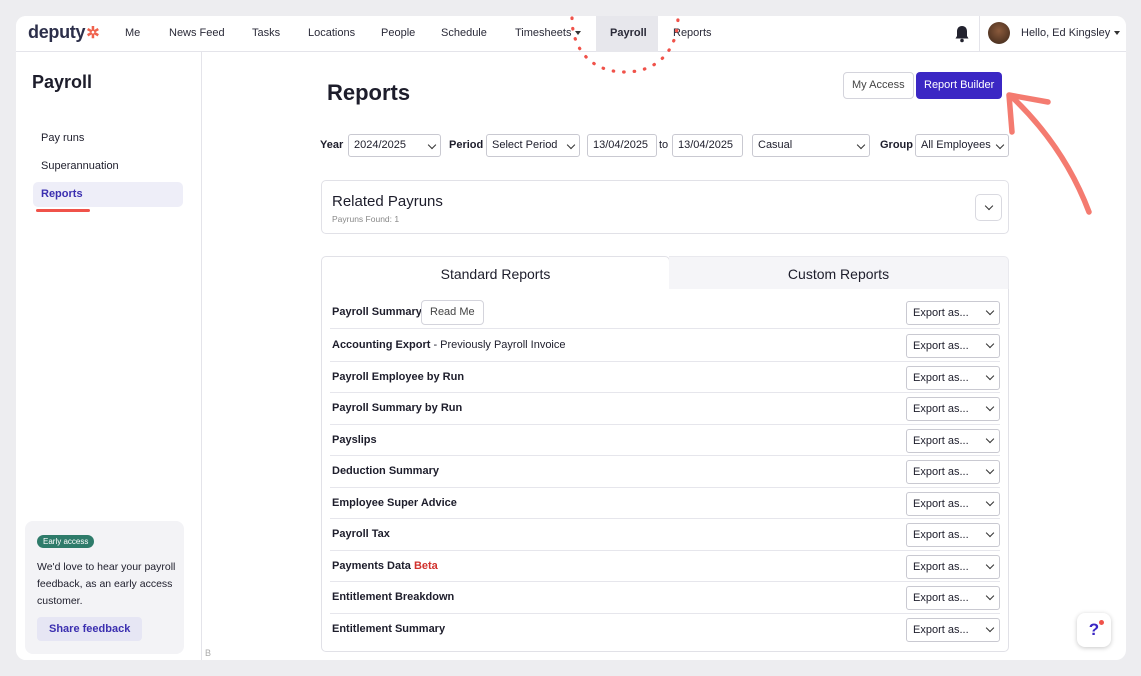  Describe the element at coordinates (707, 145) in the screenshot. I see `date-to-input: 13/04/2025` at that location.